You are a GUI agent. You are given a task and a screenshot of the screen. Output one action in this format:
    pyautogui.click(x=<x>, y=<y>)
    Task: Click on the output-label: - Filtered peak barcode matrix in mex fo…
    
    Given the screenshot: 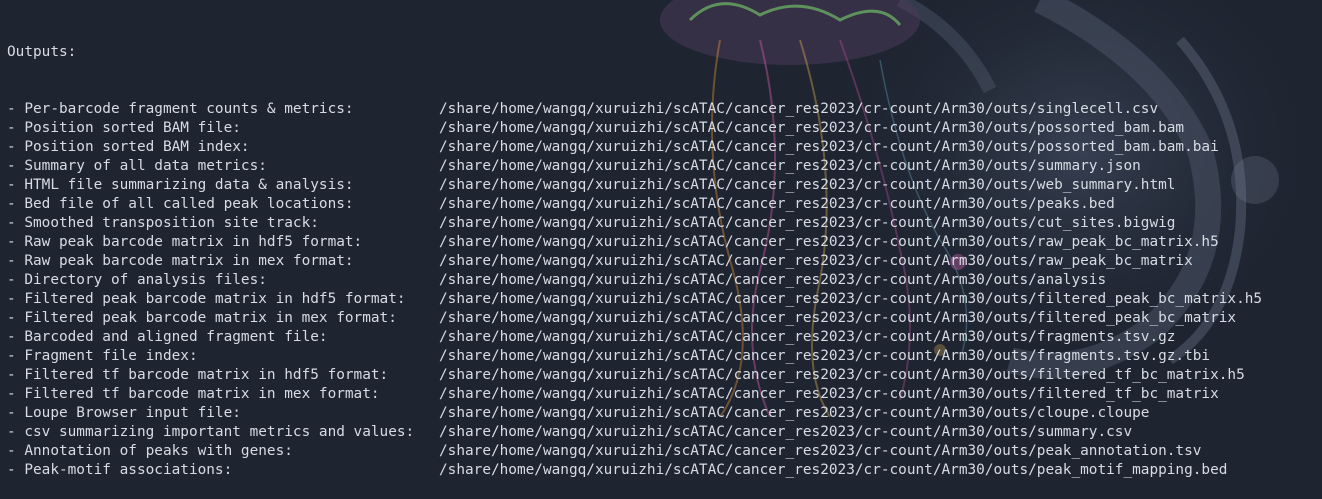 What is the action you would take?
    pyautogui.click(x=202, y=318)
    